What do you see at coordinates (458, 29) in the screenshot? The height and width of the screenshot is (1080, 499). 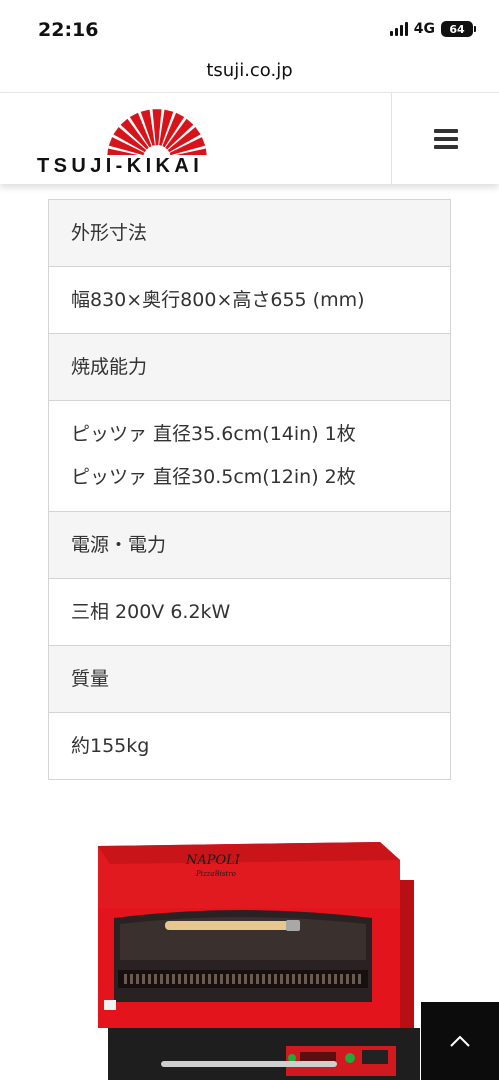 I see `battery-icon: 64` at bounding box center [458, 29].